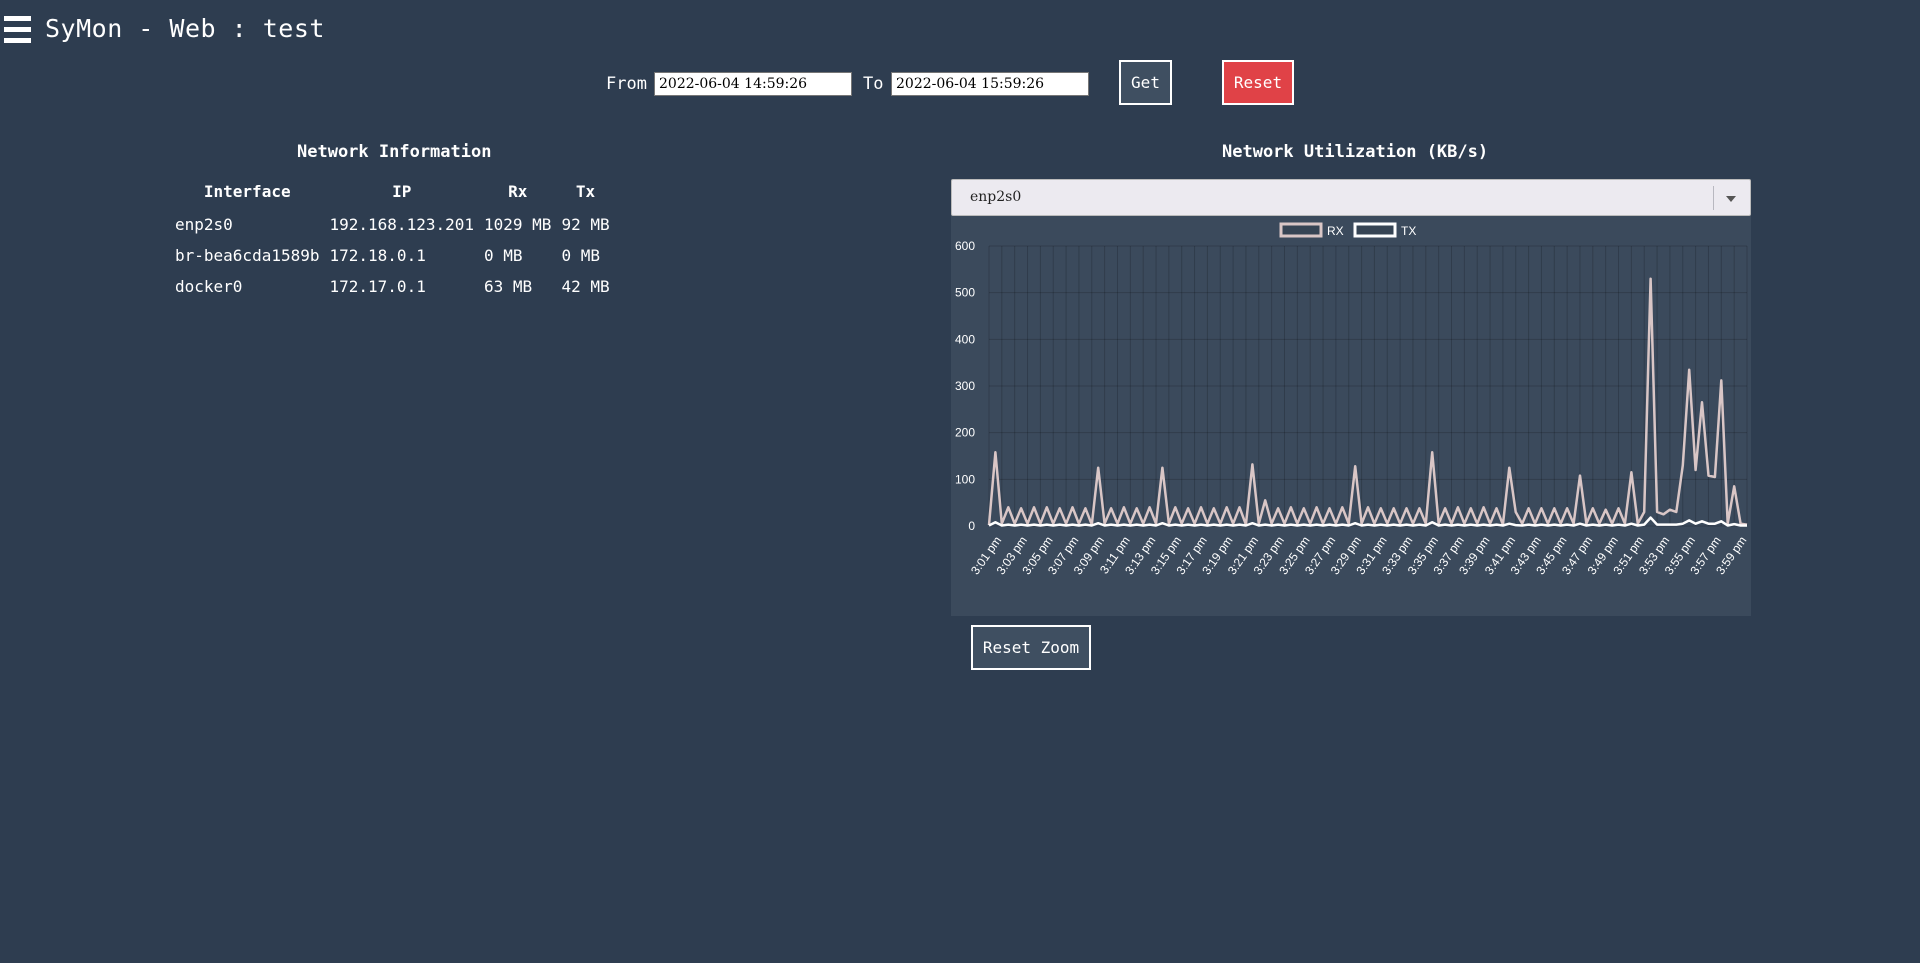 Image resolution: width=1920 pixels, height=963 pixels. Describe the element at coordinates (209, 286) in the screenshot. I see `interface-cell: docker0` at that location.